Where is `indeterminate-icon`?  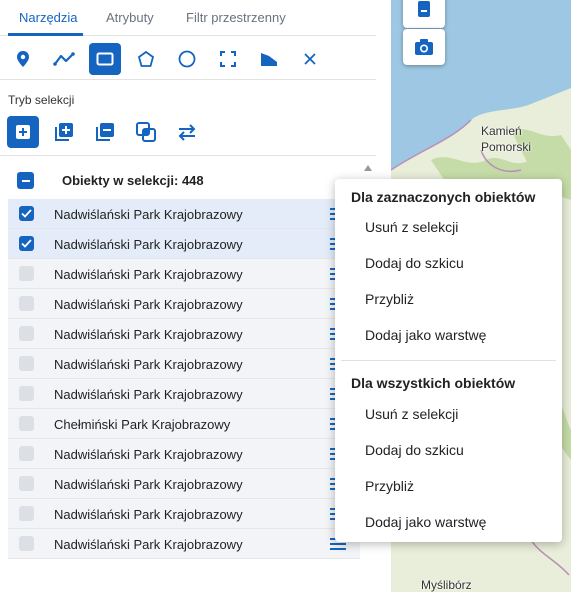
indeterminate-icon is located at coordinates (25, 180).